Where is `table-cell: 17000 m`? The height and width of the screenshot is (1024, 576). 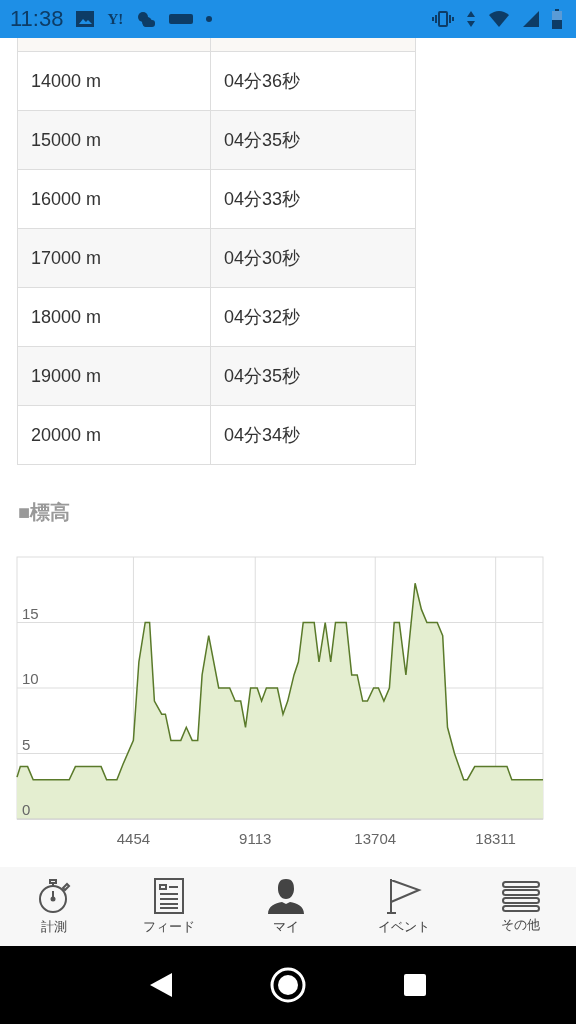 table-cell: 17000 m is located at coordinates (114, 258).